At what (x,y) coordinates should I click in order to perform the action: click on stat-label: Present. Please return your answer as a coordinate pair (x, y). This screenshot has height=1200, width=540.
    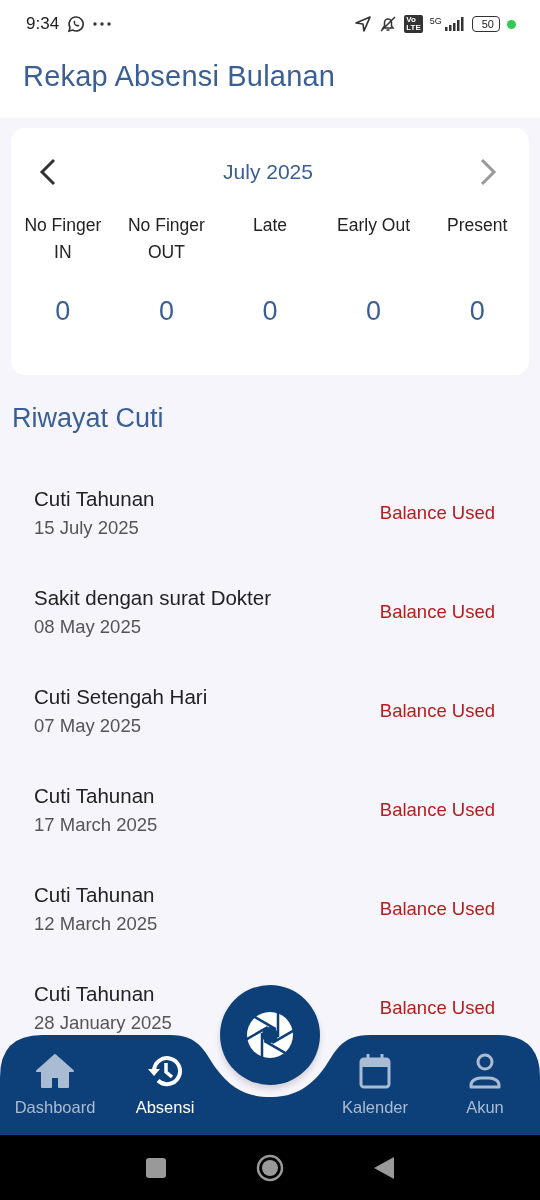
    Looking at the image, I should click on (477, 225).